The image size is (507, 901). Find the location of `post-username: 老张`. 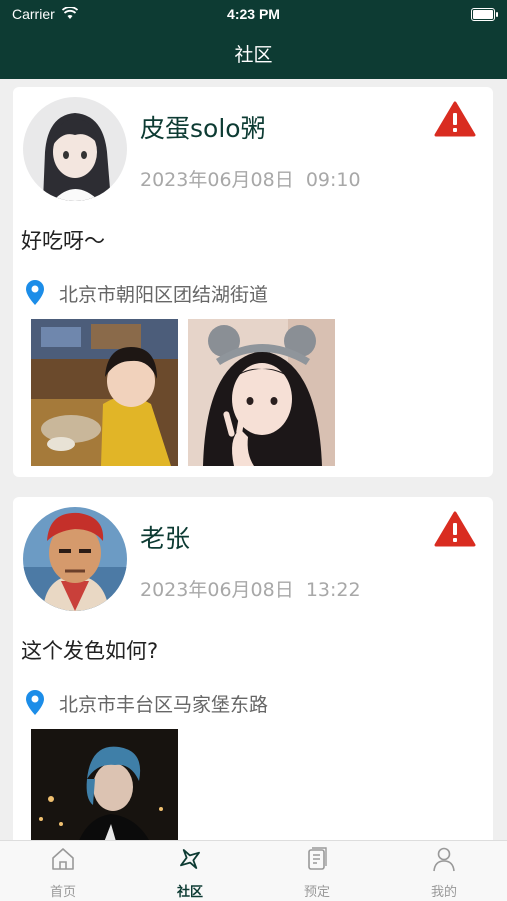

post-username: 老张 is located at coordinates (165, 537).